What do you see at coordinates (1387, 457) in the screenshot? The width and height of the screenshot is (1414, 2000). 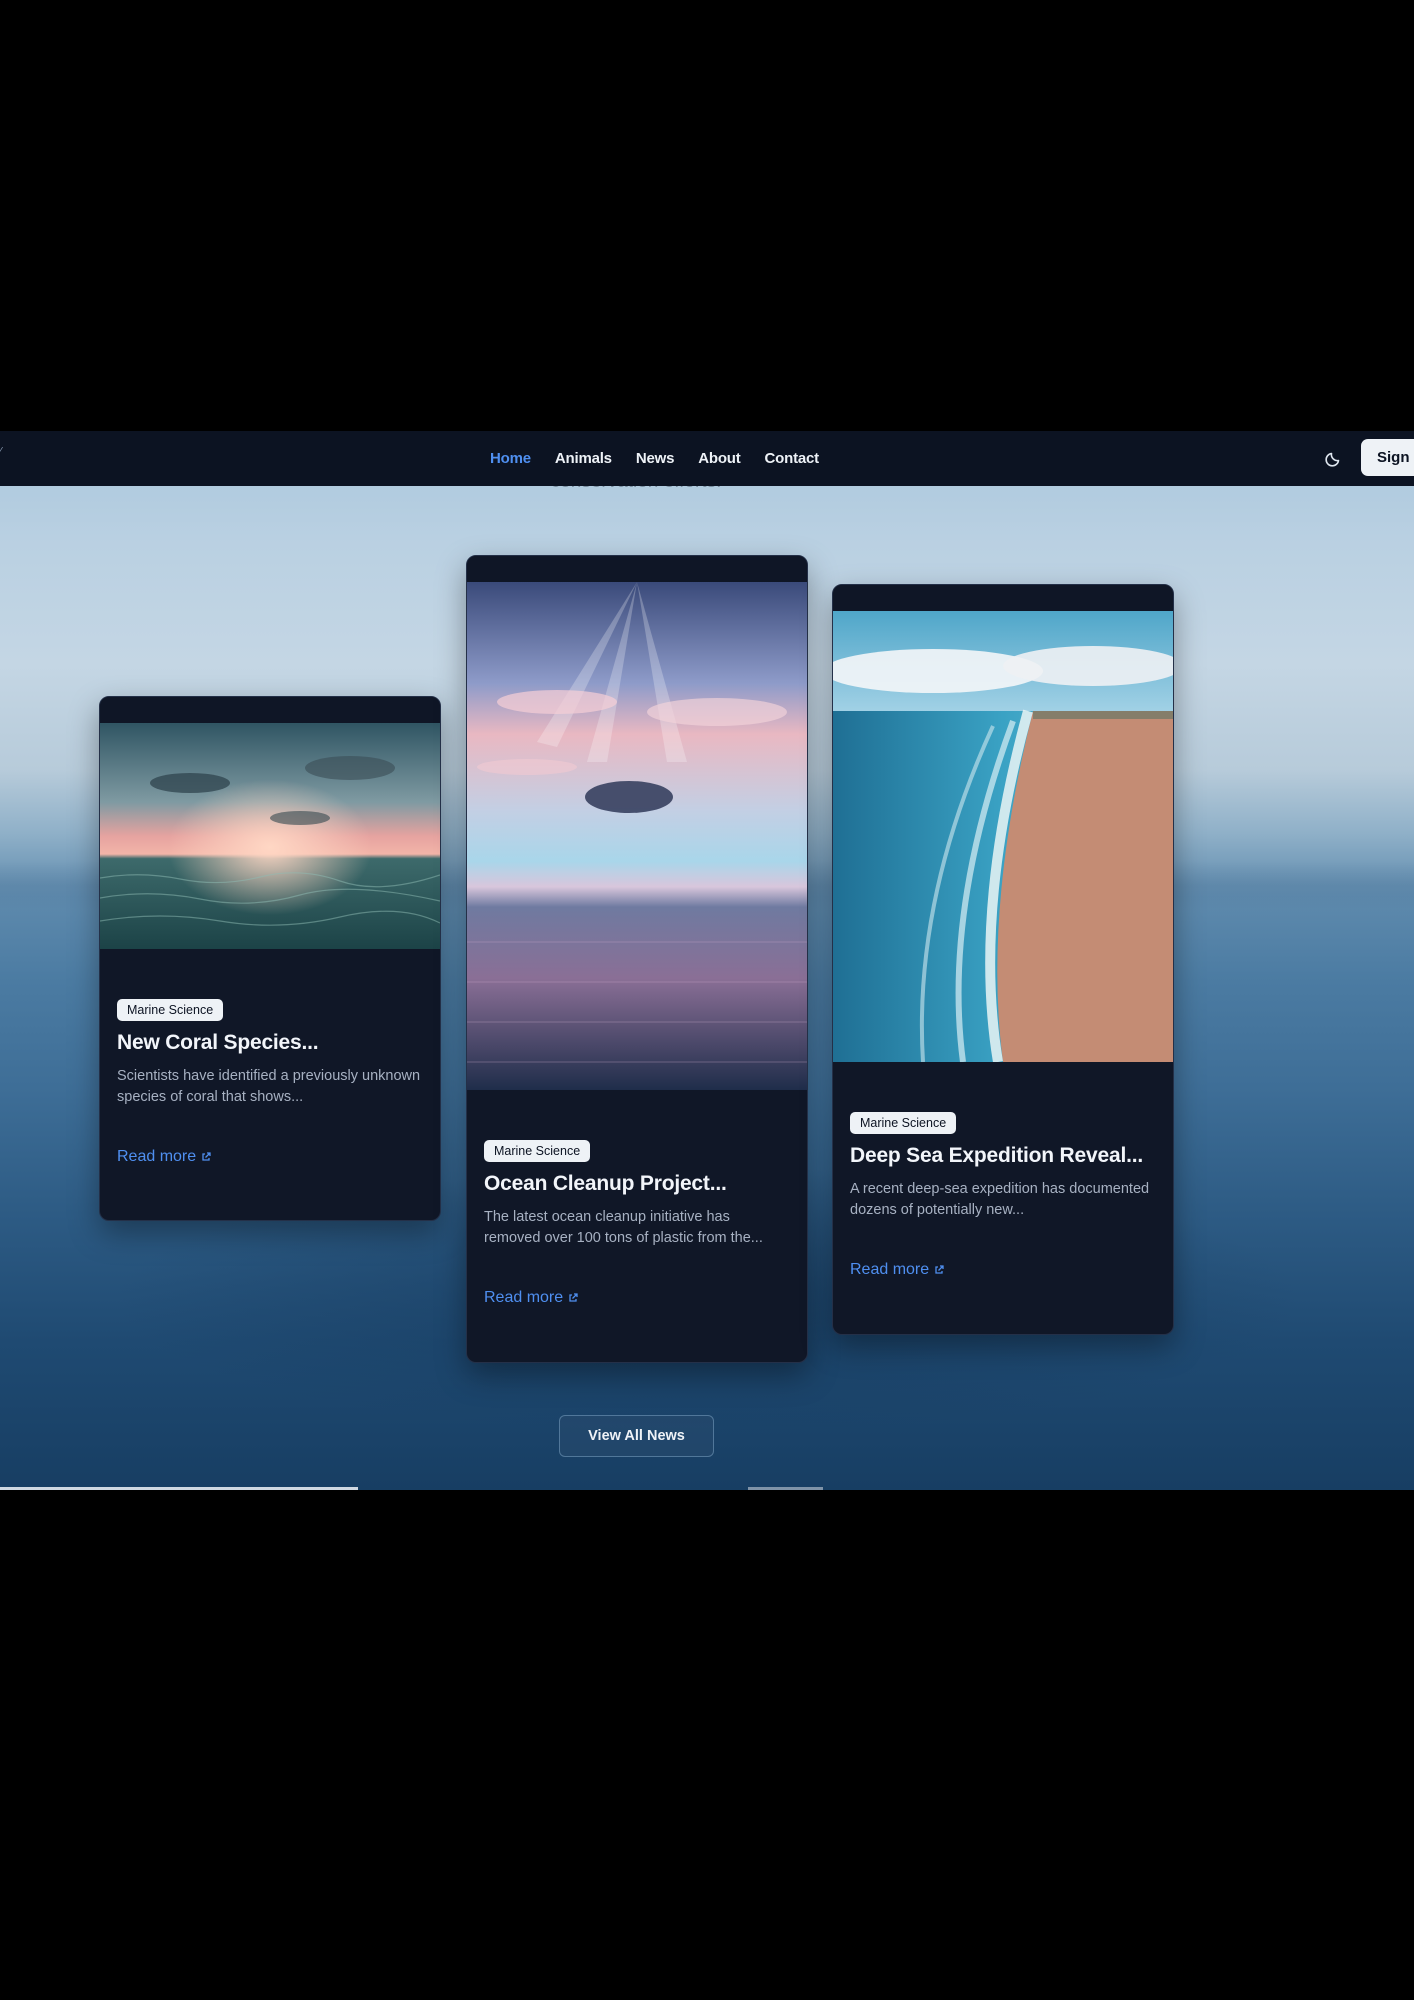 I see `sign-in-button: Sign In` at bounding box center [1387, 457].